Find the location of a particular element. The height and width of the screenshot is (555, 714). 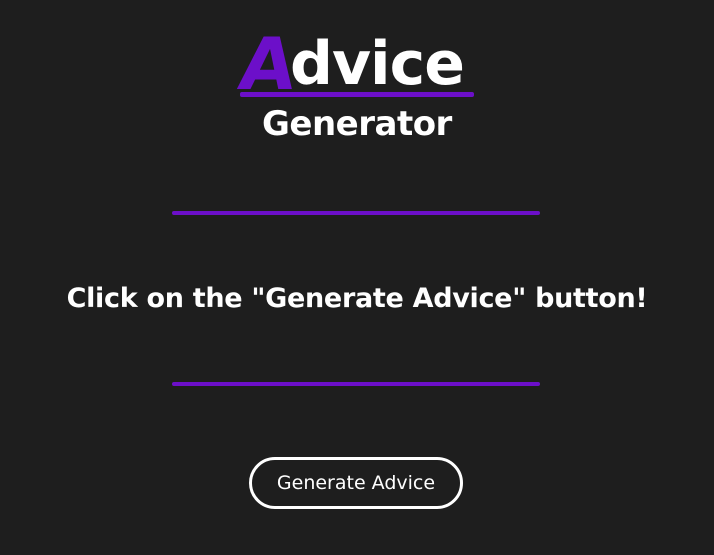

logo-underline is located at coordinates (357, 94).